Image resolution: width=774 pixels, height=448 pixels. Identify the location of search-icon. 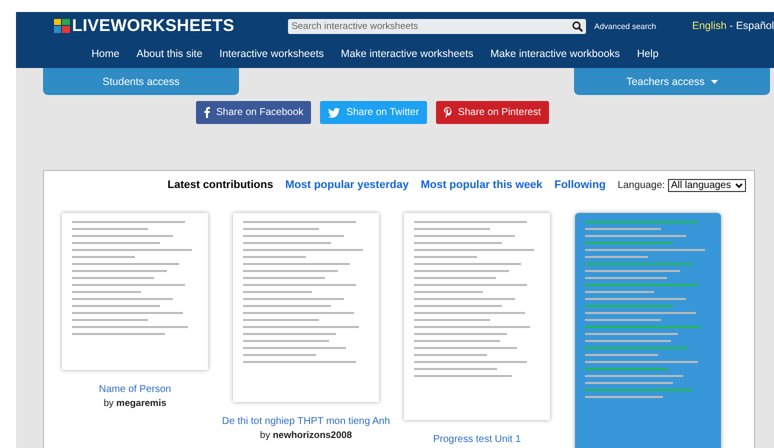
(578, 26).